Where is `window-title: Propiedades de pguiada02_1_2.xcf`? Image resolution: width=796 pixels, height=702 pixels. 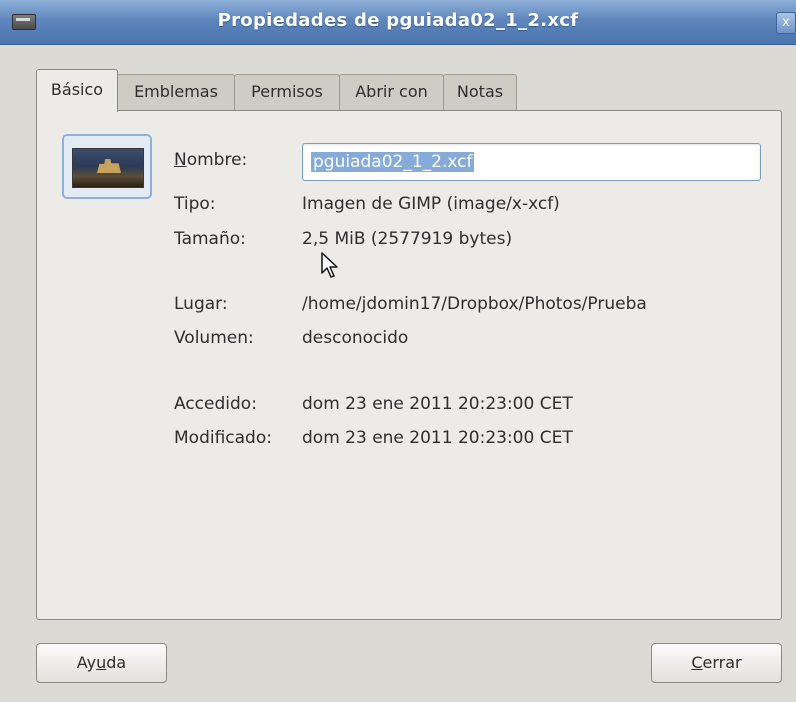
window-title: Propiedades de pguiada02_1_2.xcf is located at coordinates (398, 20).